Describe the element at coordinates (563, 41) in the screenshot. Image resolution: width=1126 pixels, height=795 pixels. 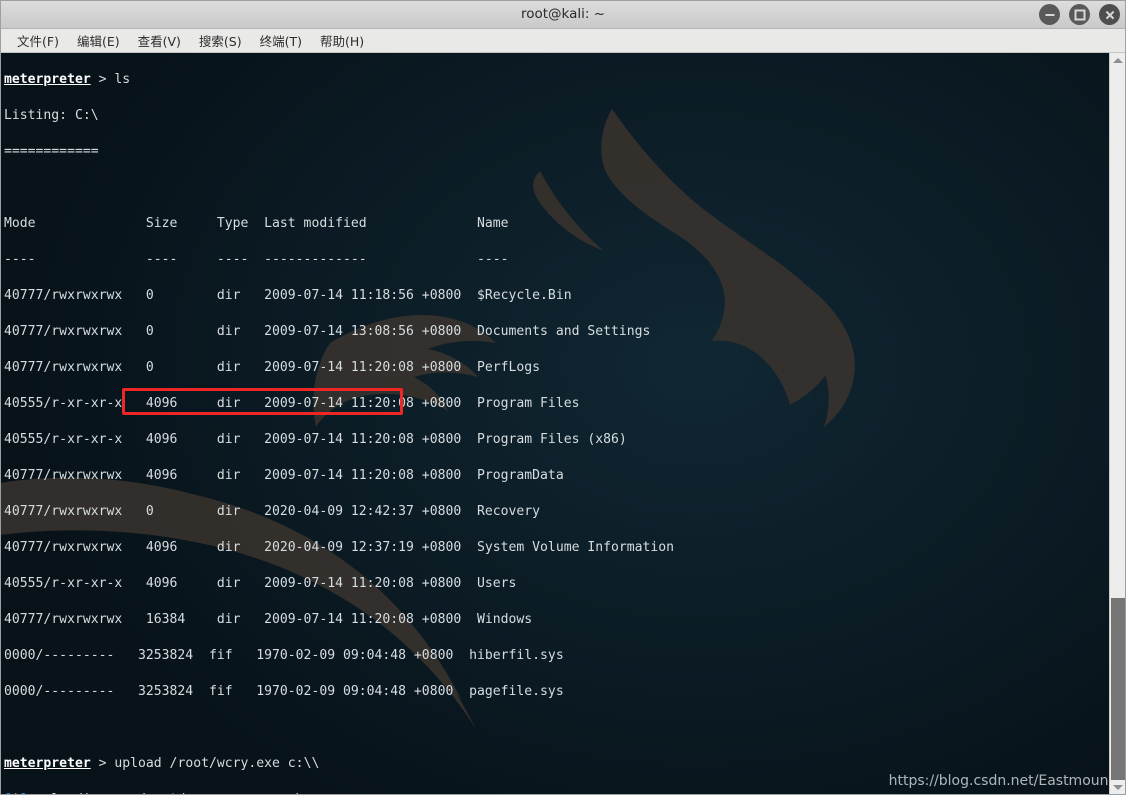
I see `menu-bar: 文件(F) 编辑(E) 查看(V) 搜索(S) 终端(T) 帮助(H)` at that location.